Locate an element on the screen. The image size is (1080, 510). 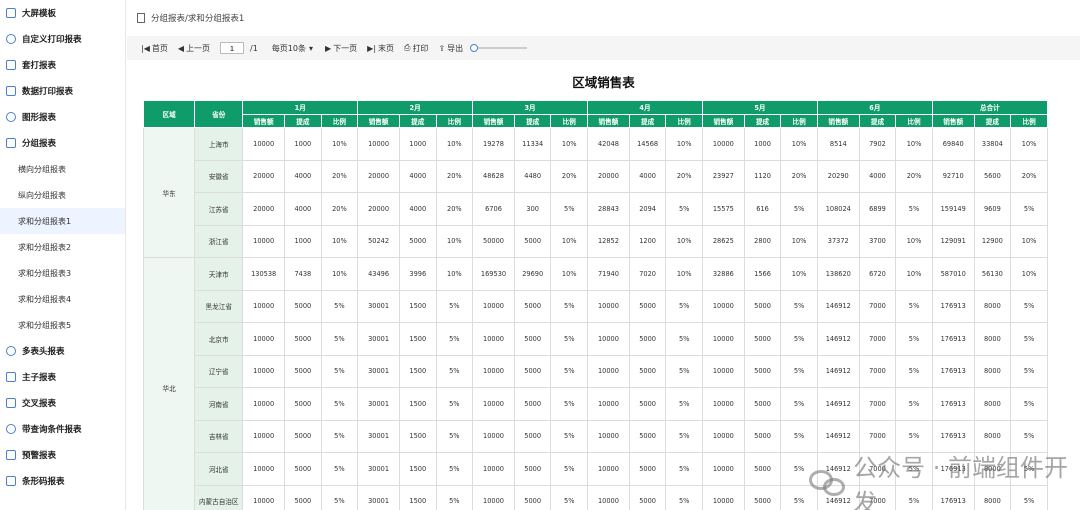
sidebar-item: 图形报表 is located at coordinates (62, 117).